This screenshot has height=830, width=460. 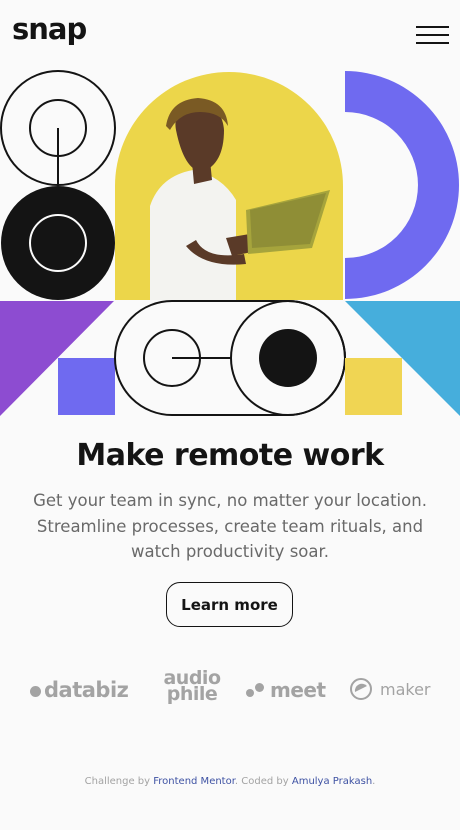 I want to click on meet-logo: meet, so click(x=286, y=690).